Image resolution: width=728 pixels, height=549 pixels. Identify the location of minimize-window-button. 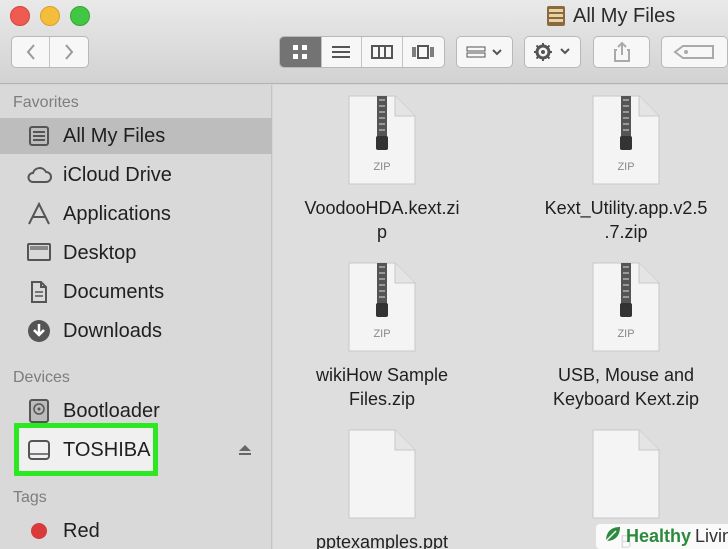
(50, 16).